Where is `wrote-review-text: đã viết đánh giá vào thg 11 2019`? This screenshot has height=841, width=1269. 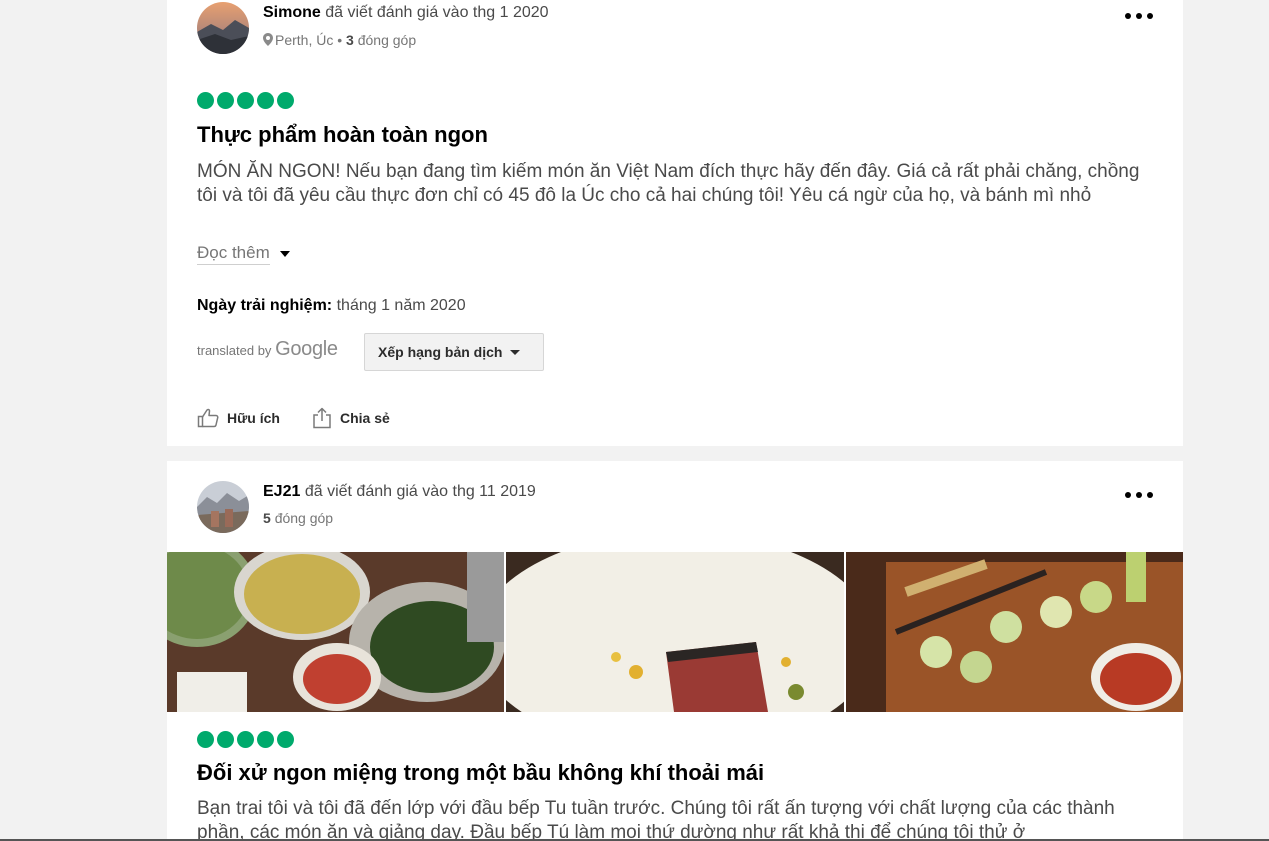
wrote-review-text: đã viết đánh giá vào thg 11 2019 is located at coordinates (420, 491).